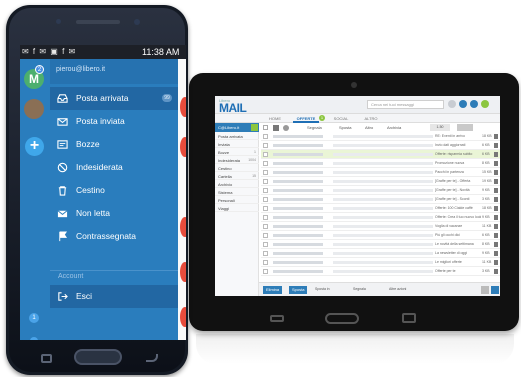  I want to click on compose-button, so click(254, 127).